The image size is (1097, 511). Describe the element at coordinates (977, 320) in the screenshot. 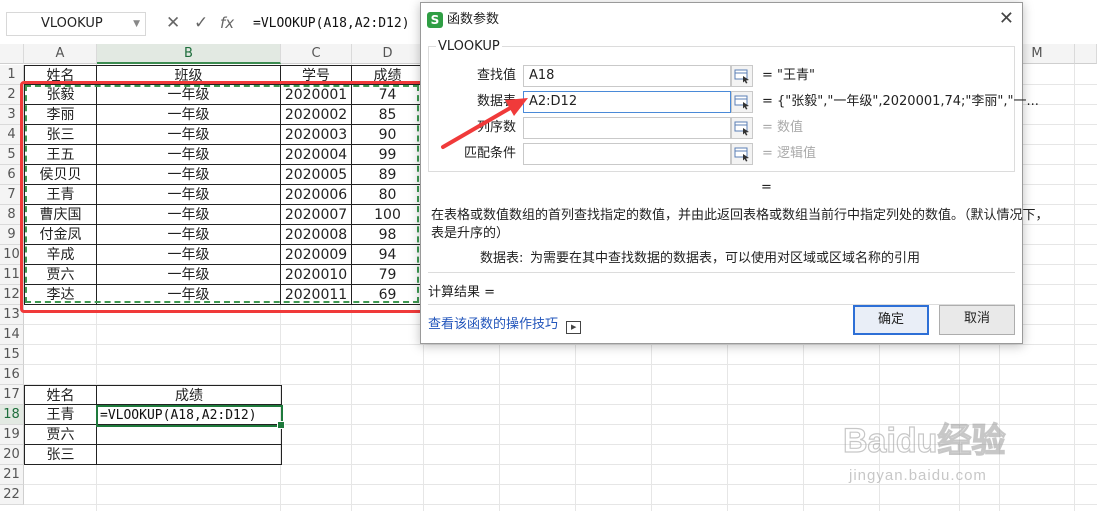

I see `cancel-button: 取消` at that location.